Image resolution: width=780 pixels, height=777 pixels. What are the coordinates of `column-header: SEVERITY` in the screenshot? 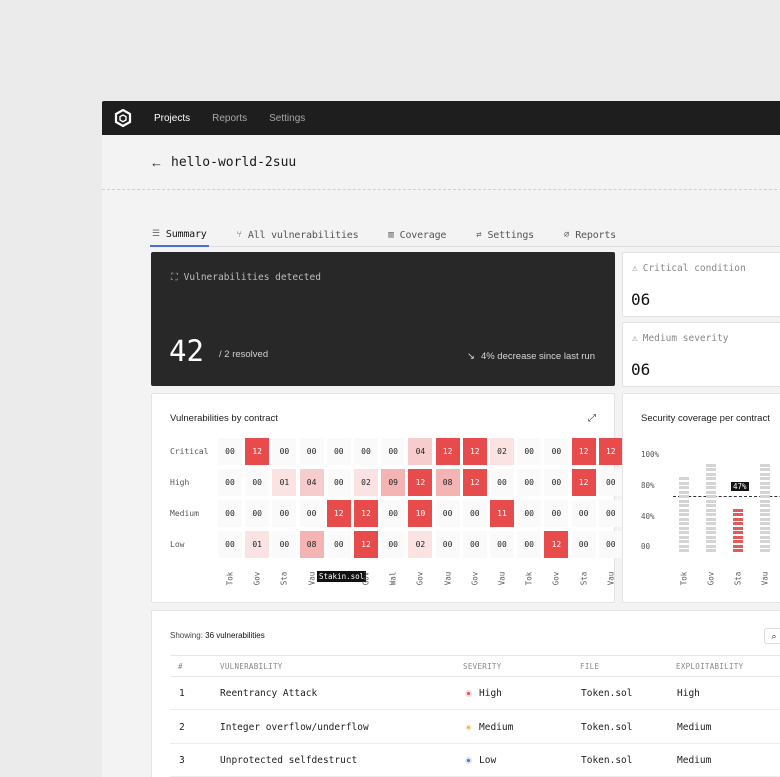 It's located at (482, 666).